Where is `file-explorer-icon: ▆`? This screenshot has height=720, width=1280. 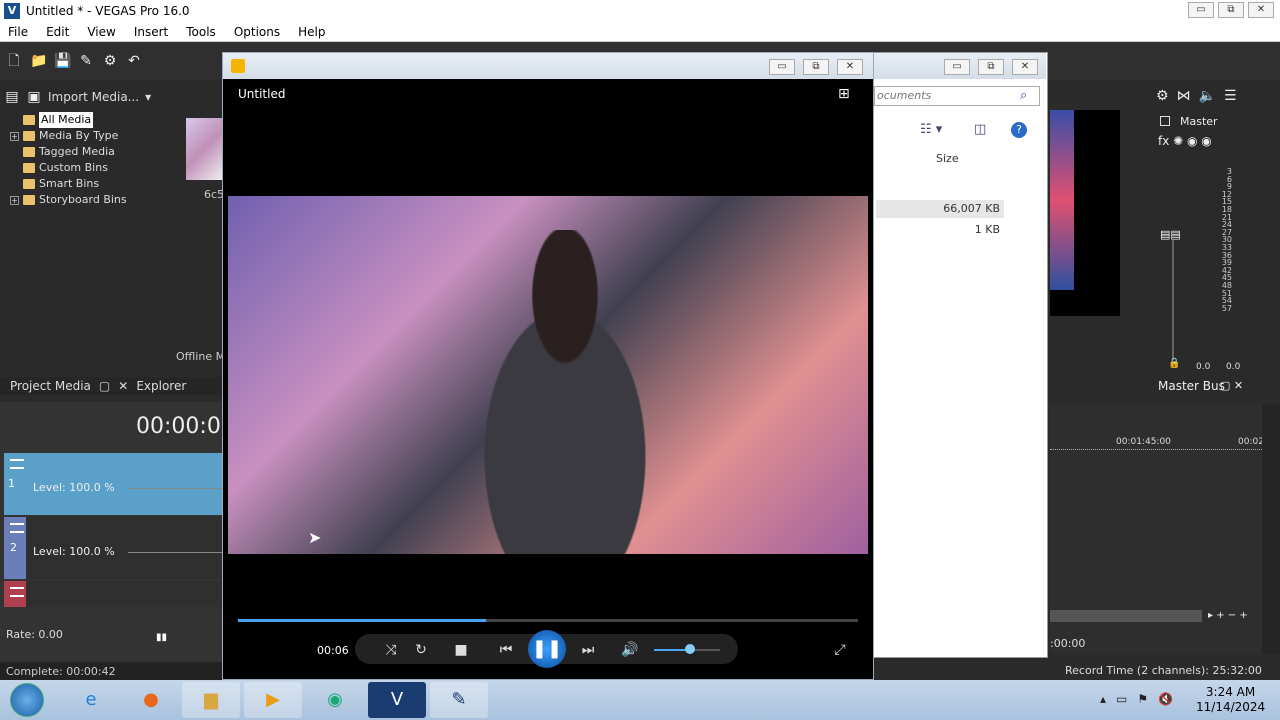
file-explorer-icon: ▆ is located at coordinates (211, 700).